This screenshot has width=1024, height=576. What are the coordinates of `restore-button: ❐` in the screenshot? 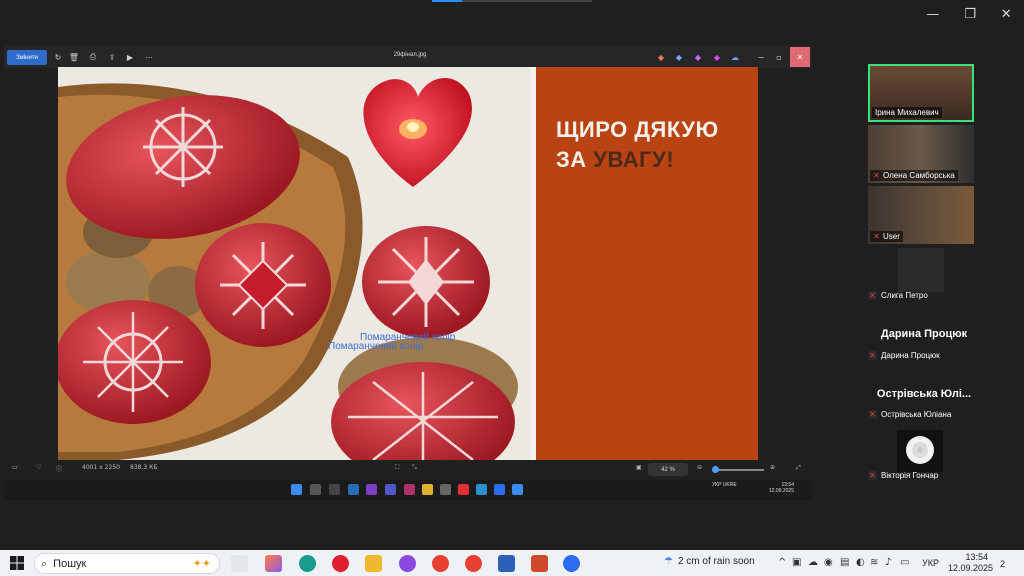 It's located at (970, 14).